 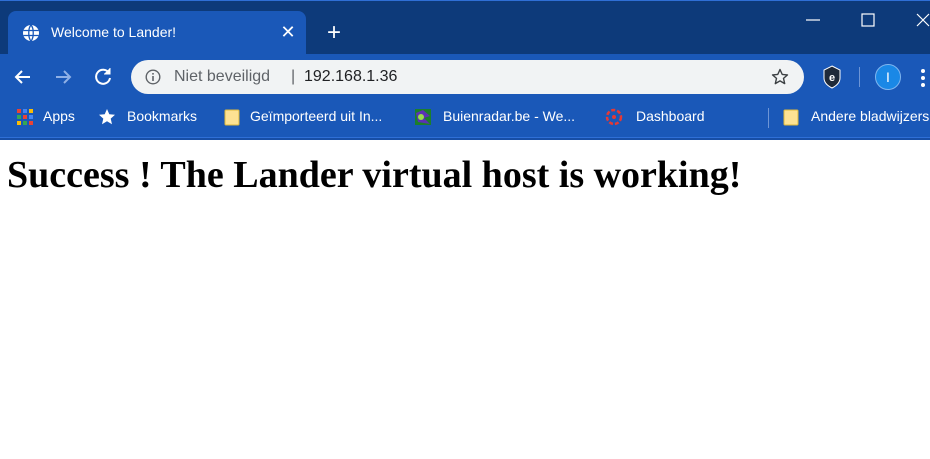 I want to click on minimize-button, so click(x=813, y=20).